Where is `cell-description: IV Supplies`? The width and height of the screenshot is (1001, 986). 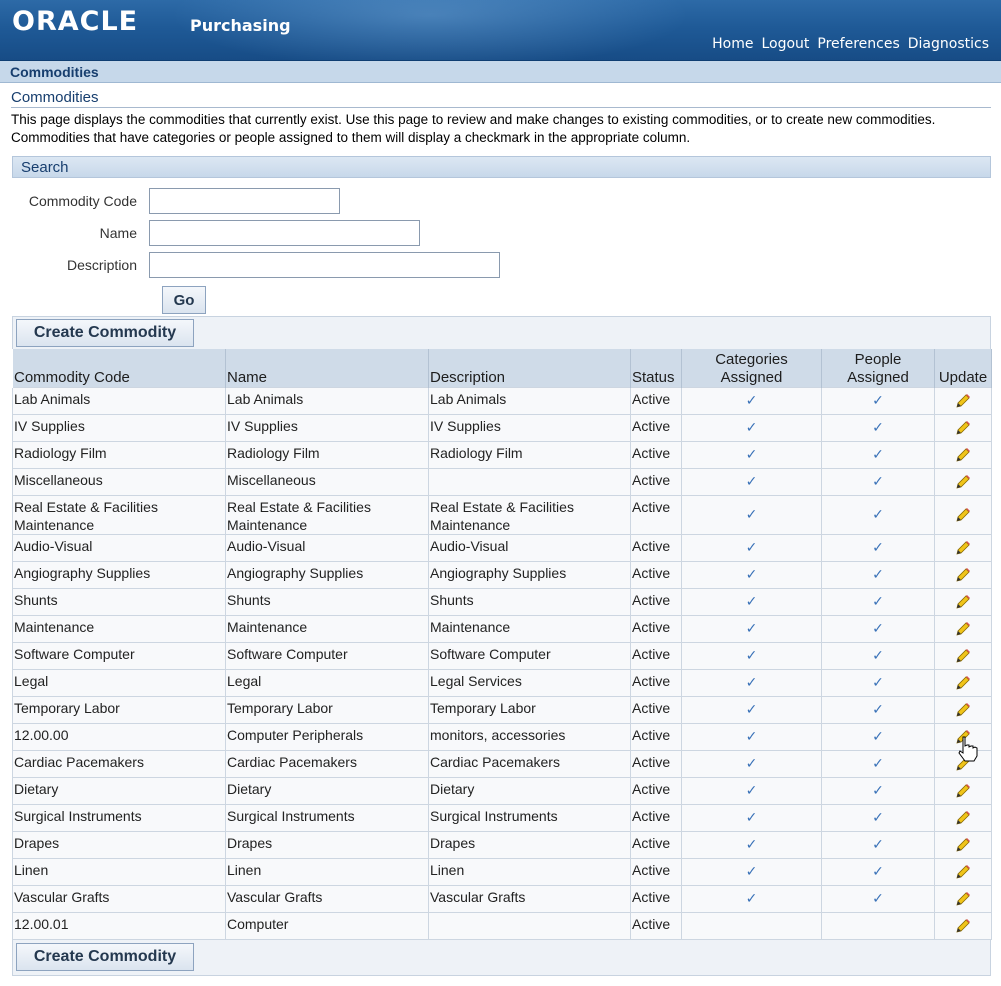 cell-description: IV Supplies is located at coordinates (529, 427).